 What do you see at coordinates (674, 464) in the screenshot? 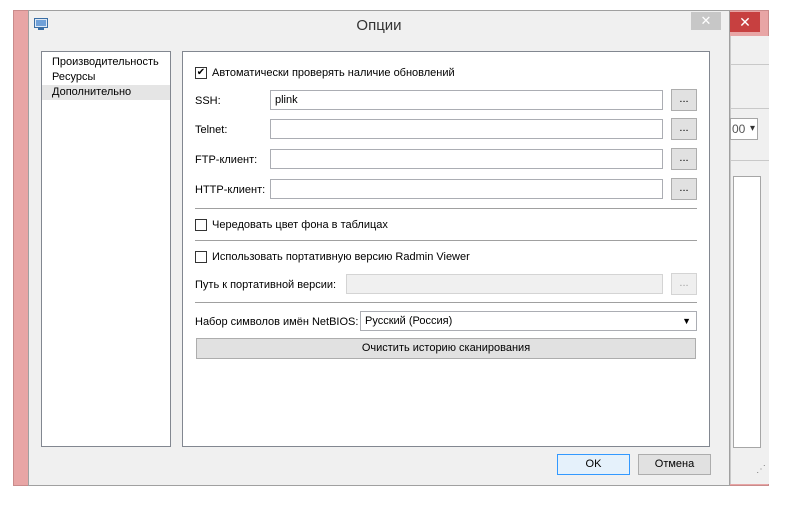
I see `cancel-button: Отмена` at bounding box center [674, 464].